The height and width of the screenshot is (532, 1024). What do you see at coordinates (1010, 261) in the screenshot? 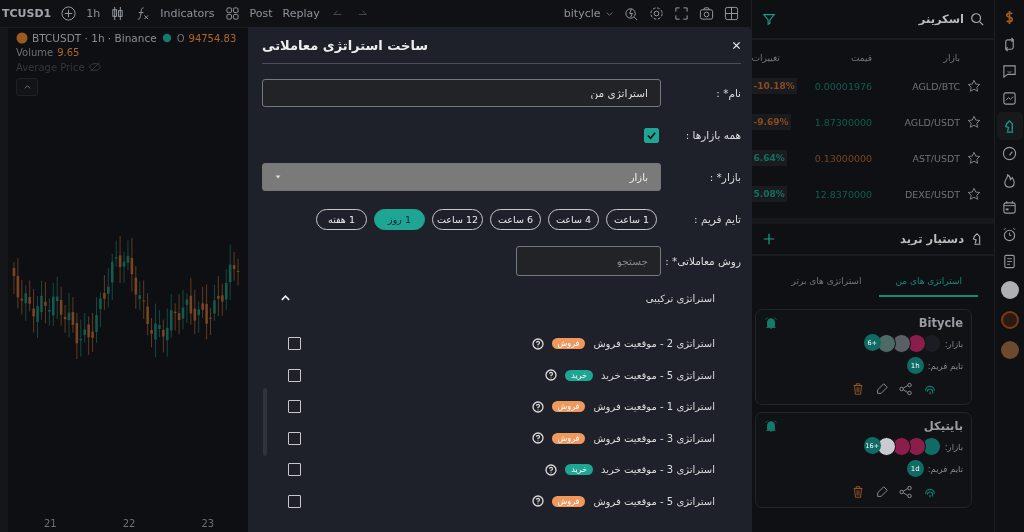
I see `document-icon` at bounding box center [1010, 261].